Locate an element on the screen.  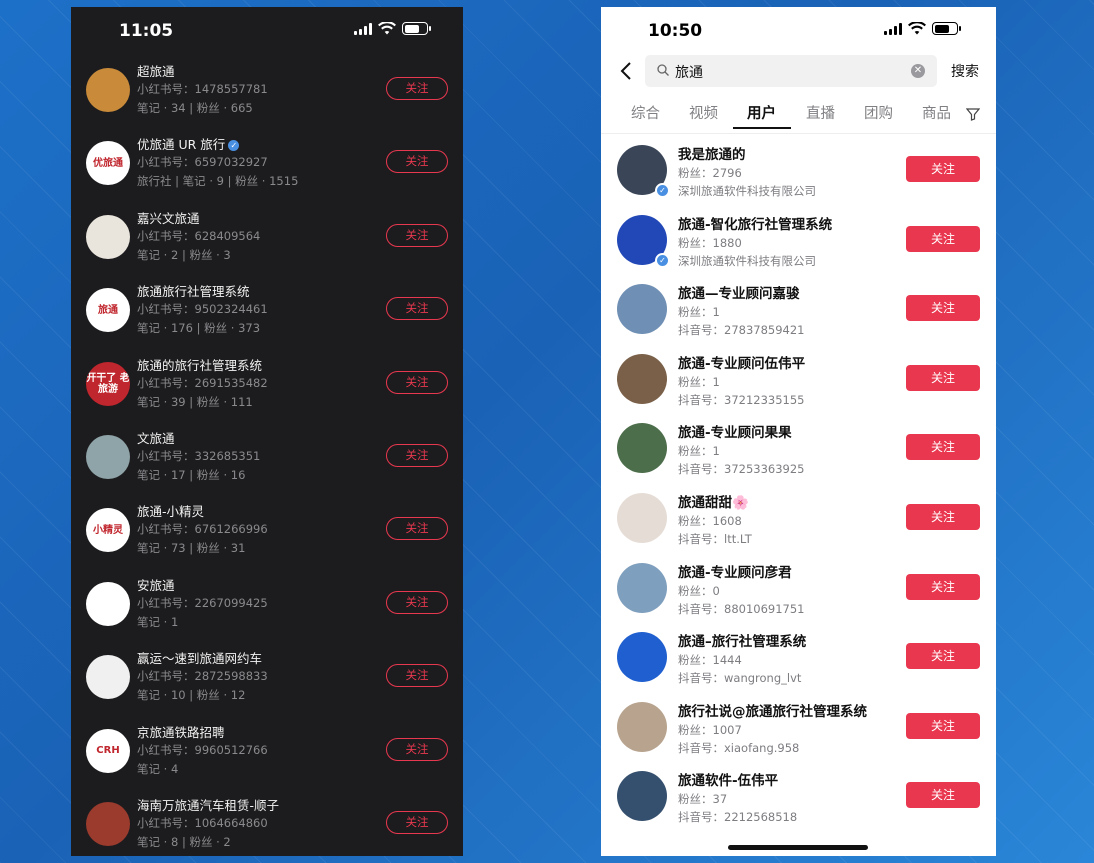
avatar-label: CRH is located at coordinates (108, 751).